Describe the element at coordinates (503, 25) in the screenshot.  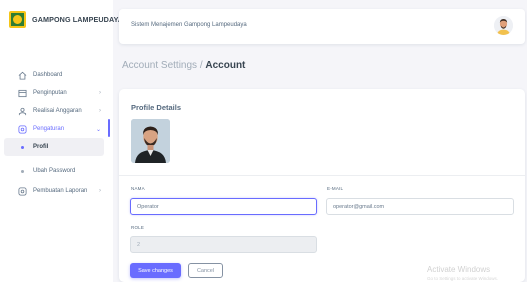
I see `user-avatar` at that location.